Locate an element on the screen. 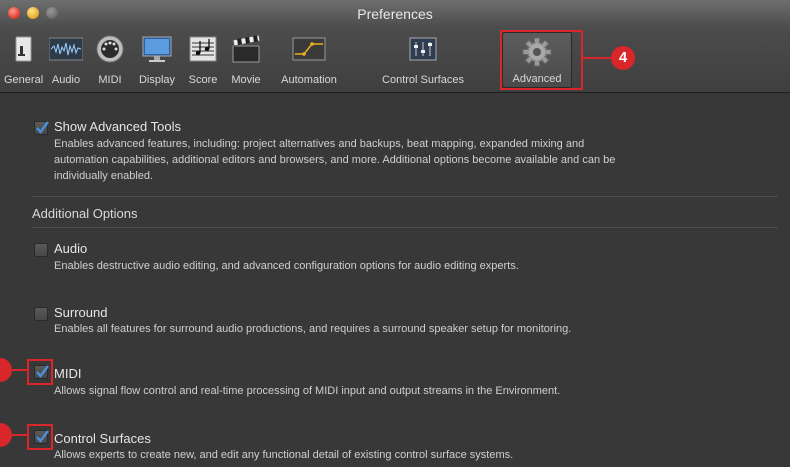 This screenshot has width=790, height=467. callout-box-advanced is located at coordinates (541, 60).